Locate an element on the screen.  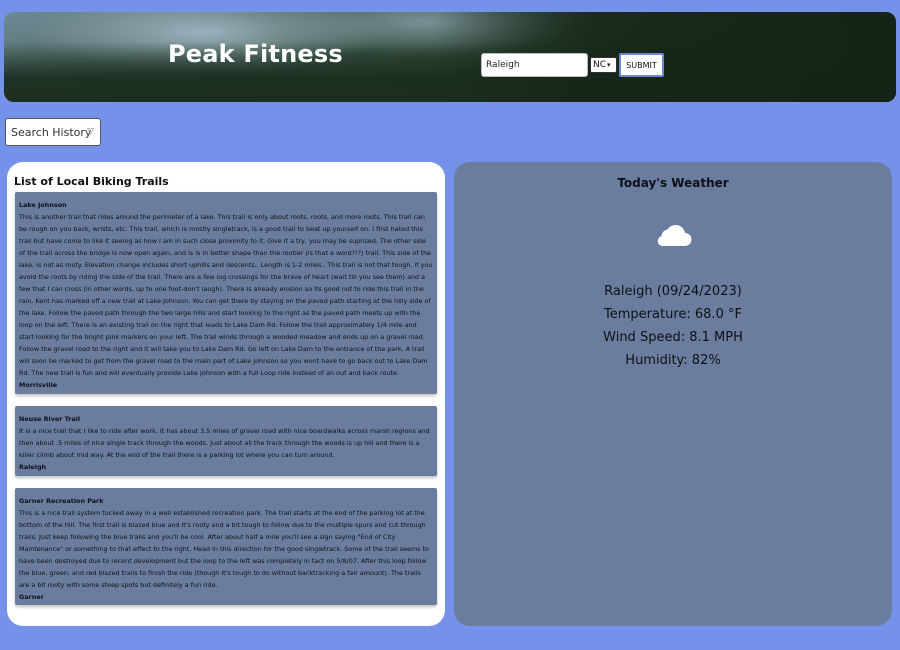
dropdown-triangle-icon: ▽ is located at coordinates (90, 132).